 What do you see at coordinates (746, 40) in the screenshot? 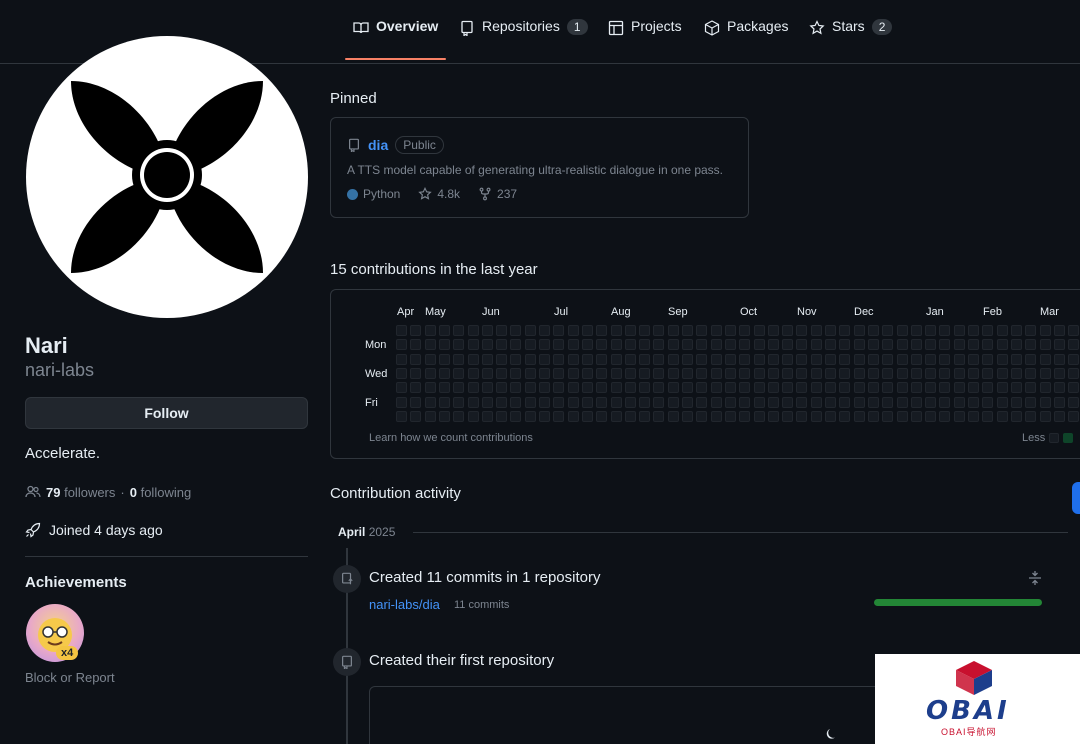
I see `tab-packages: Packages` at bounding box center [746, 40].